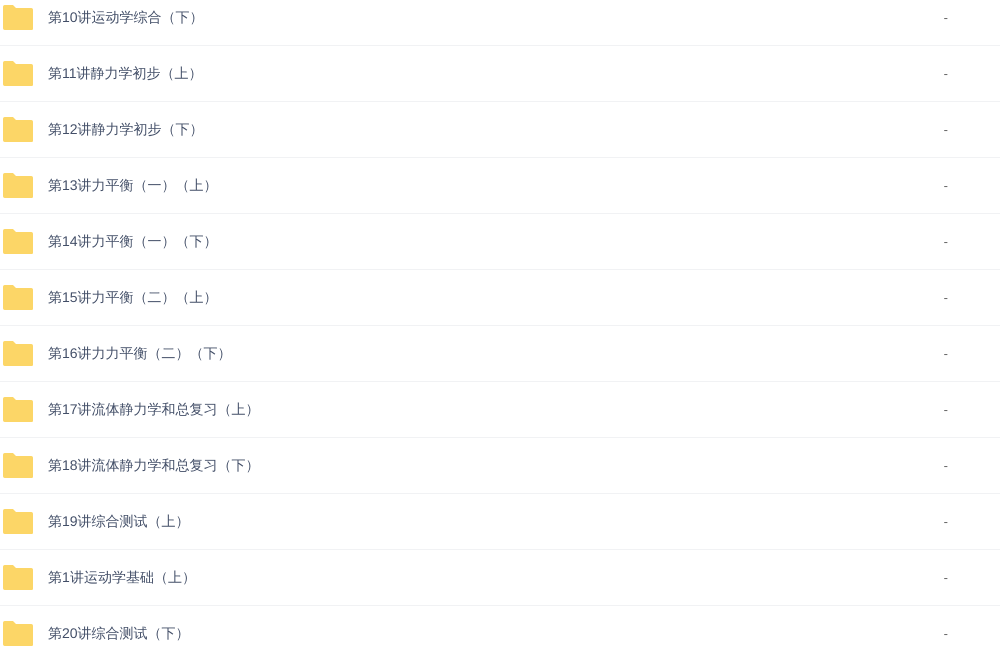 The image size is (1000, 647). I want to click on folder-name: 第13讲力平衡（一）（上）, so click(133, 185).